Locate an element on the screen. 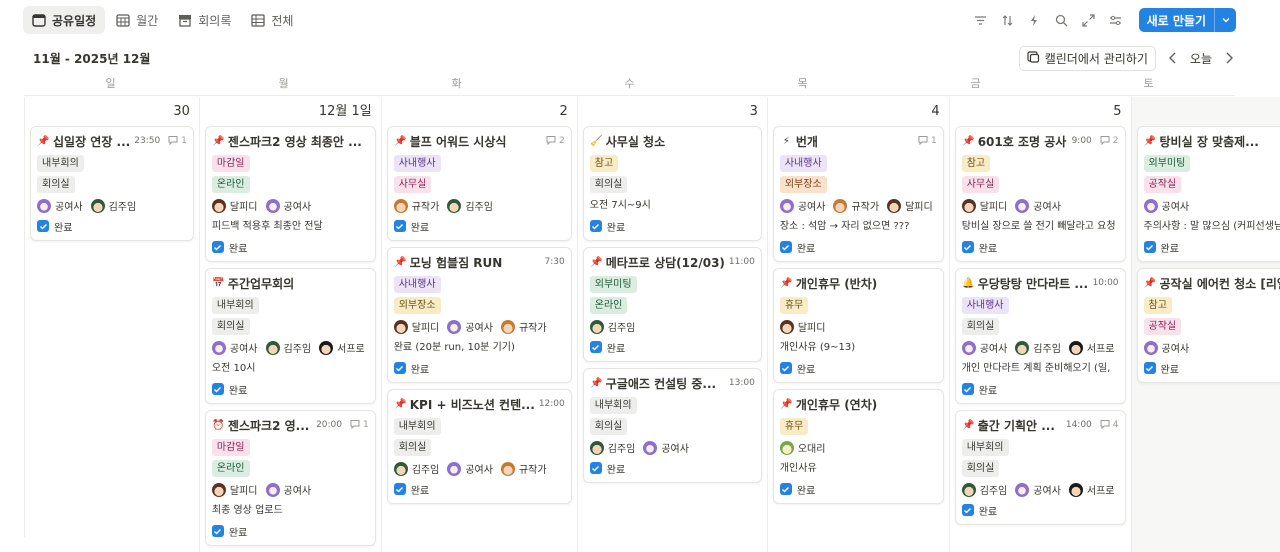 The height and width of the screenshot is (552, 1280). chevron-right-icon is located at coordinates (1229, 58).